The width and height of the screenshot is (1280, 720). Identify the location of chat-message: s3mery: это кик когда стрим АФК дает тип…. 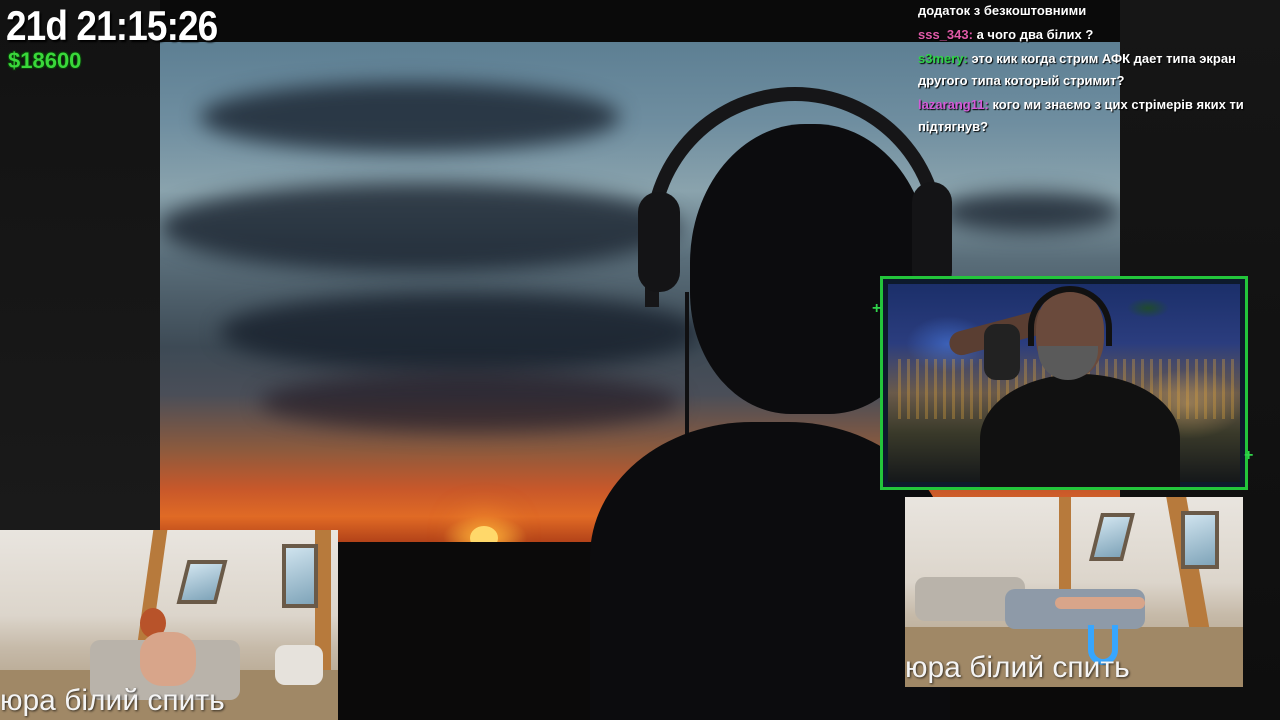
(1077, 69).